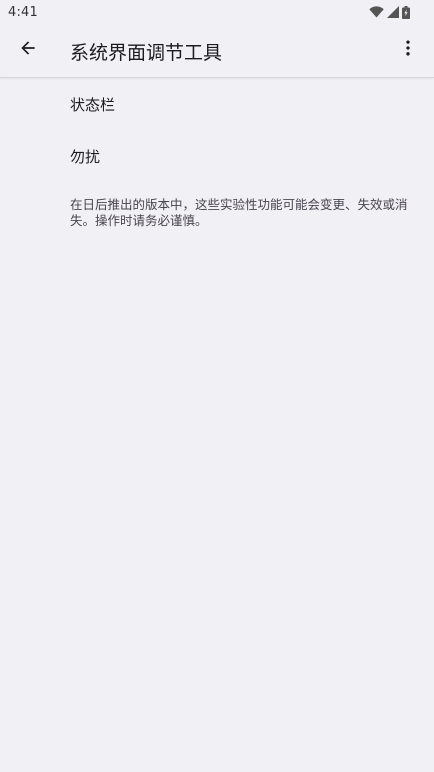 The width and height of the screenshot is (434, 772). I want to click on list-item-do-not-disturb: 勿扰, so click(217, 156).